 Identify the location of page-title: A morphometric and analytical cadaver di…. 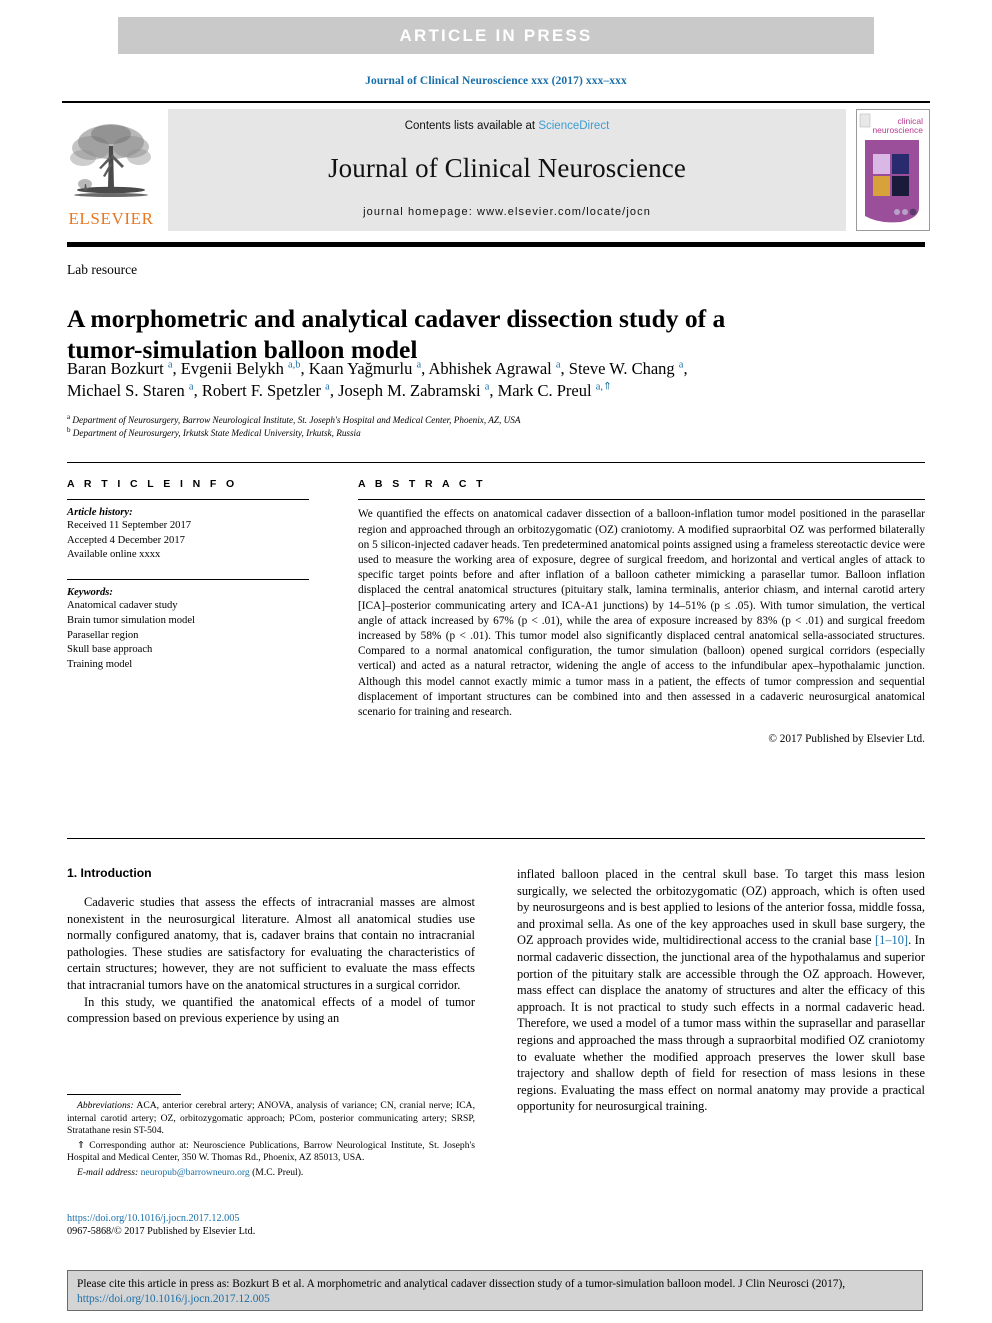
(396, 334).